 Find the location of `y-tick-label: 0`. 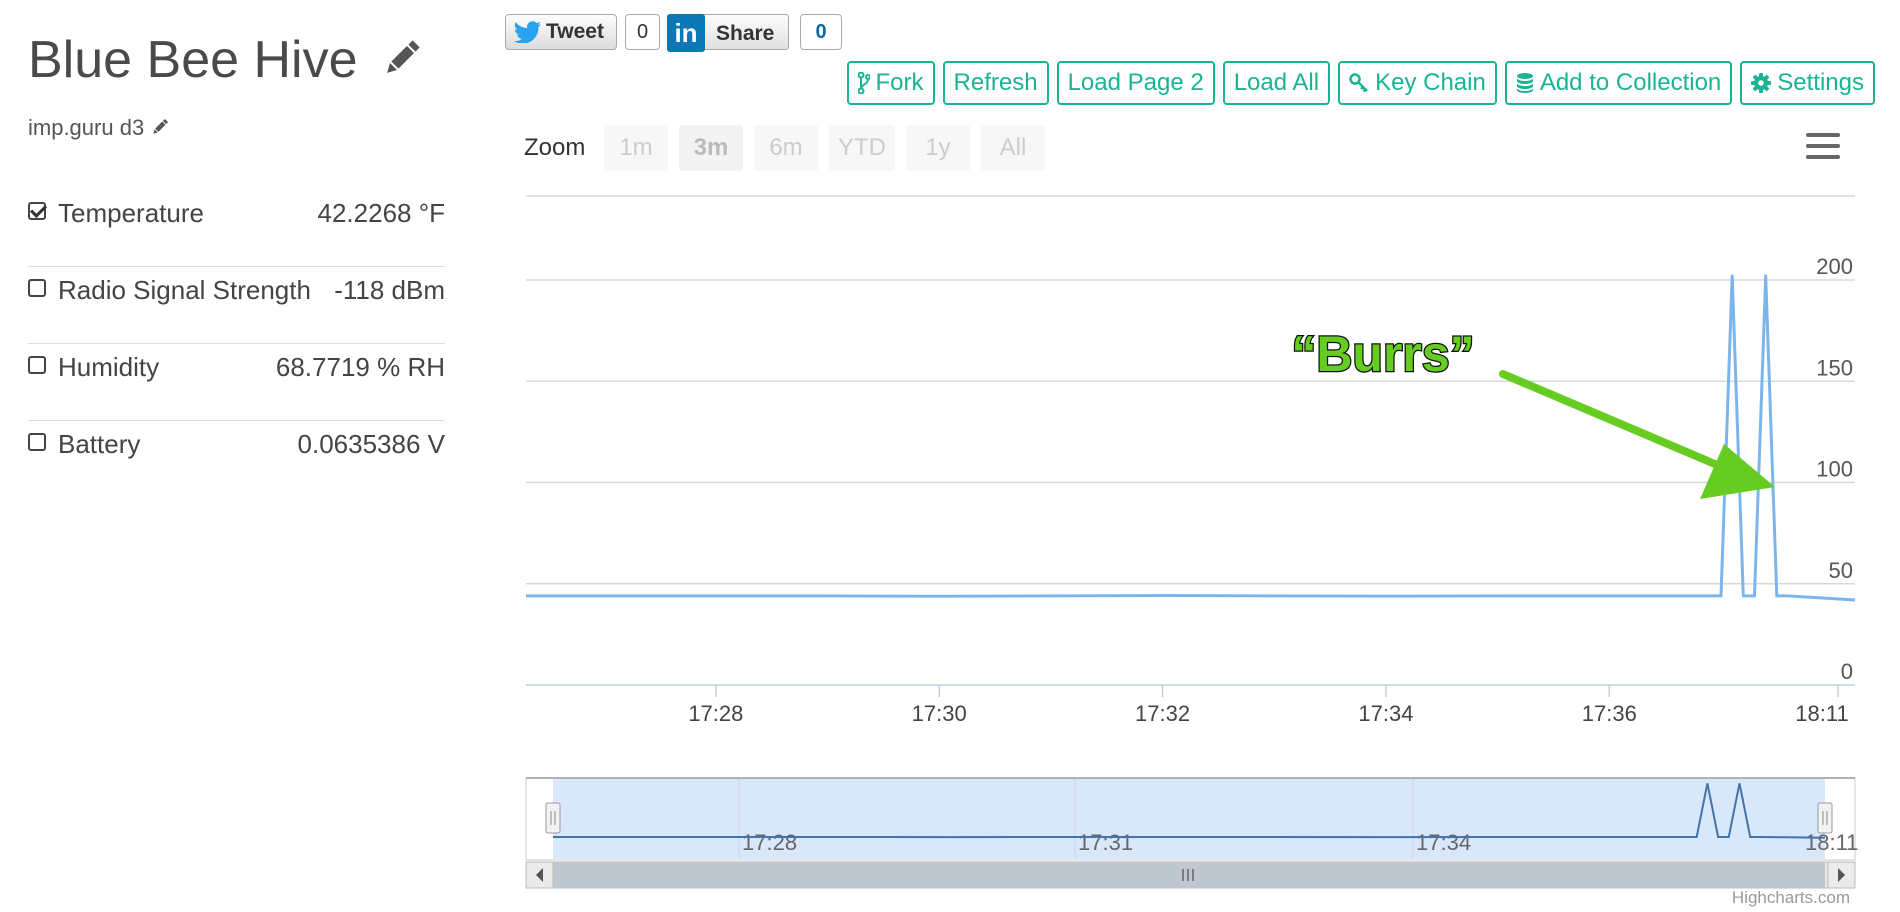

y-tick-label: 0 is located at coordinates (1847, 671).